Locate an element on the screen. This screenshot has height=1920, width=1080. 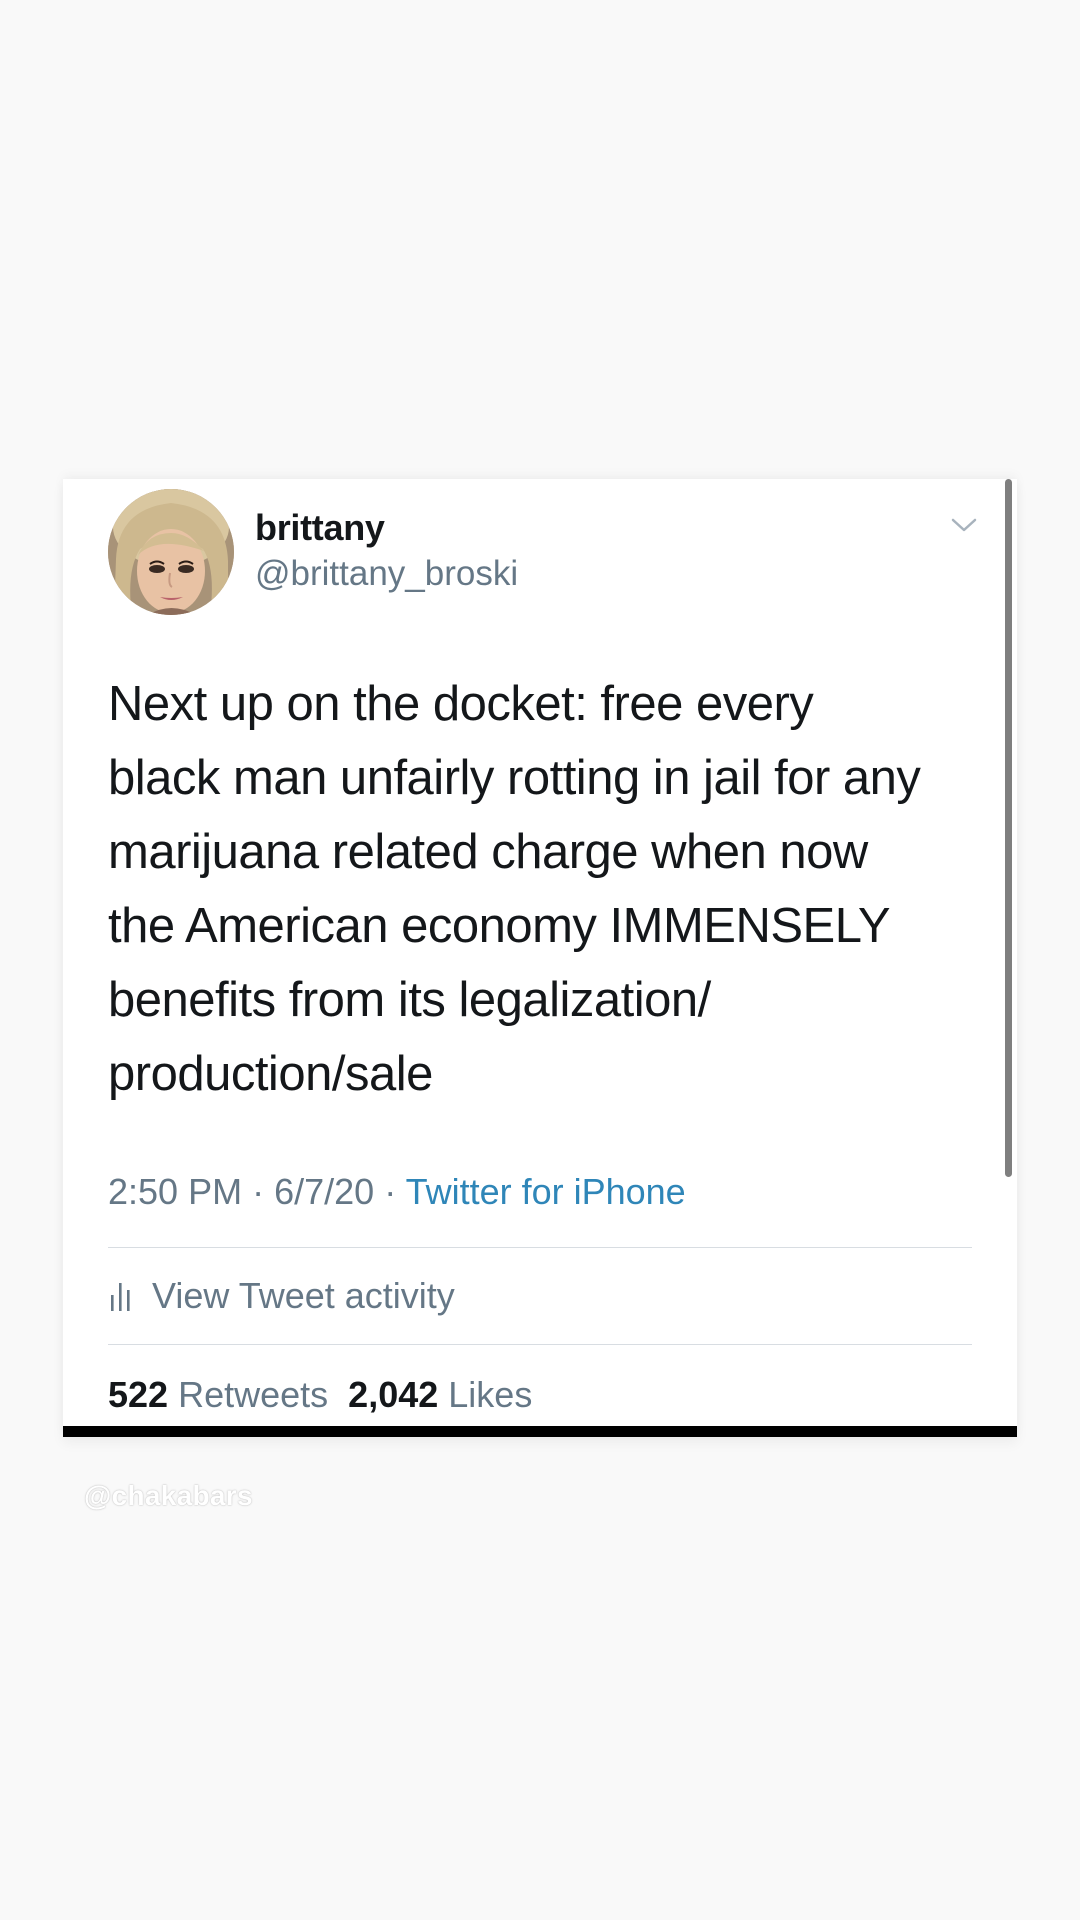
retweets-label: Retweets is located at coordinates (253, 1394).